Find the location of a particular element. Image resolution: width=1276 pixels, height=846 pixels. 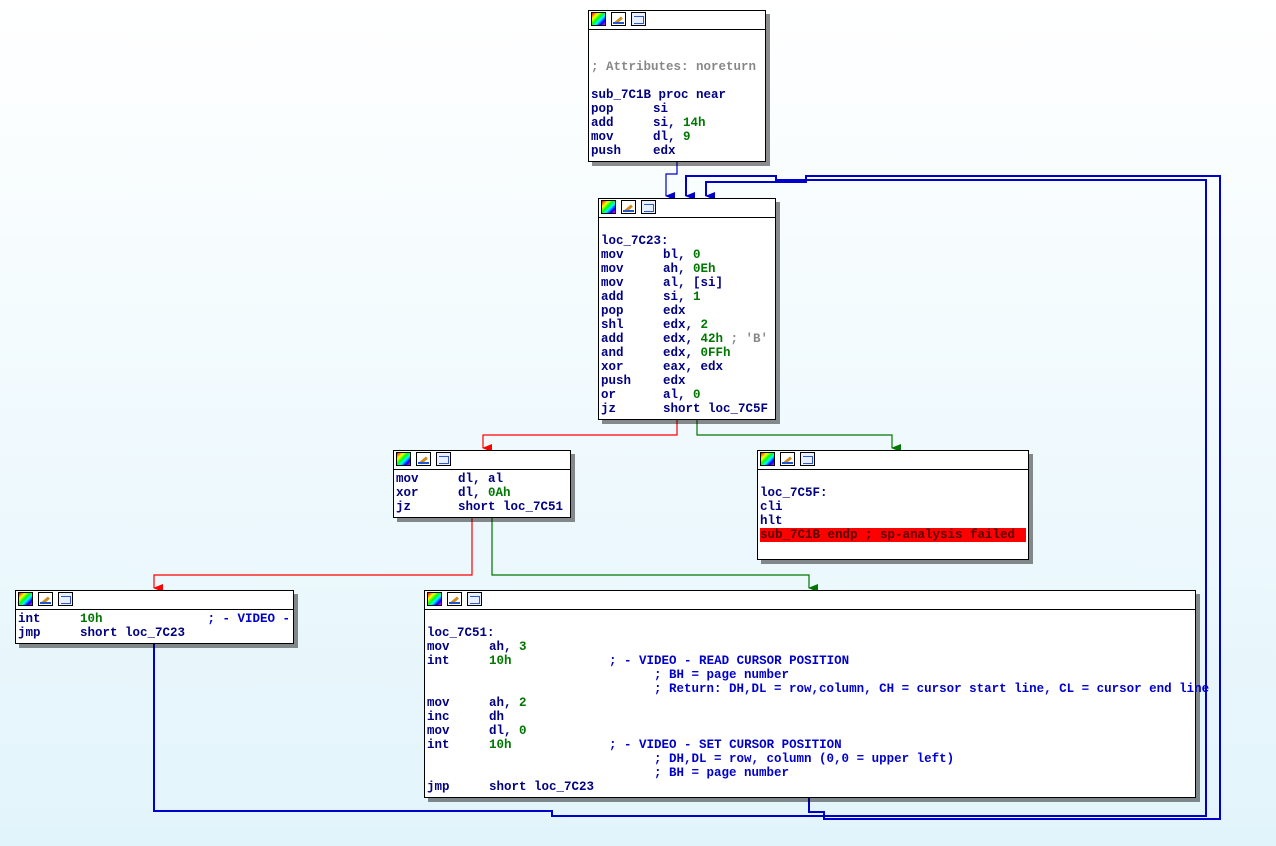

instruction-line: jz short loc_7C5F is located at coordinates (687, 409).